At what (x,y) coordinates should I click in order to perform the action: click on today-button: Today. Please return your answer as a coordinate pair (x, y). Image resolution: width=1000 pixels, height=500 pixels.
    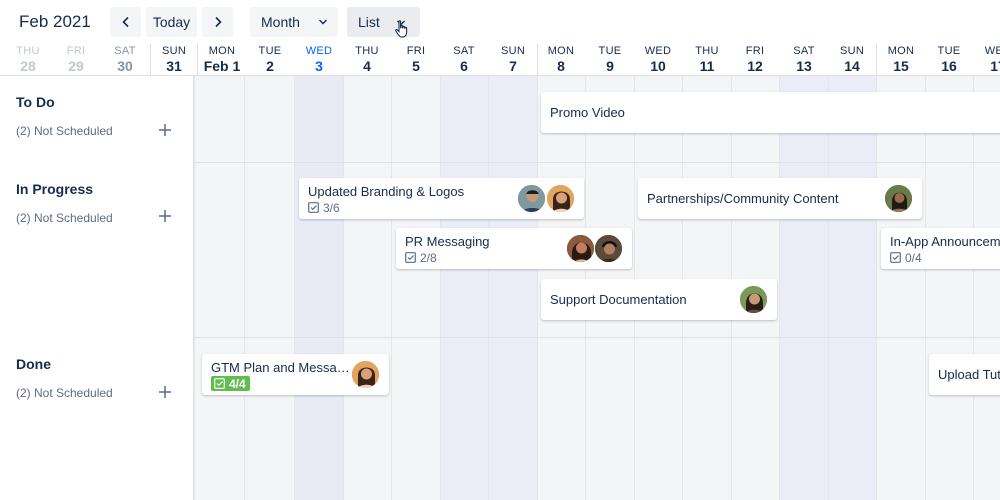
    Looking at the image, I should click on (171, 22).